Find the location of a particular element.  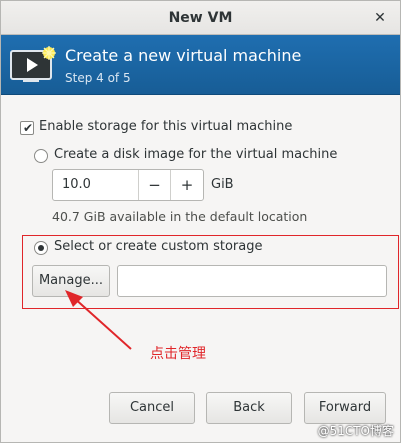

back-button: Back is located at coordinates (249, 408).